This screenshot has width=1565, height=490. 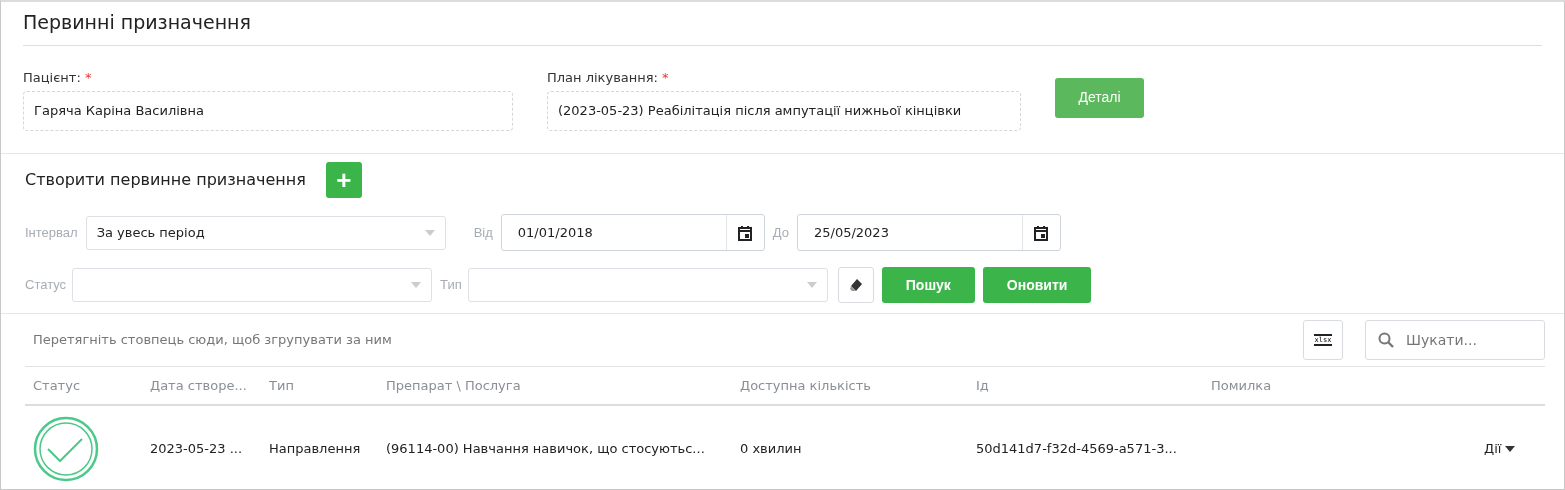 What do you see at coordinates (780, 232) in the screenshot?
I see `filter-label: До` at bounding box center [780, 232].